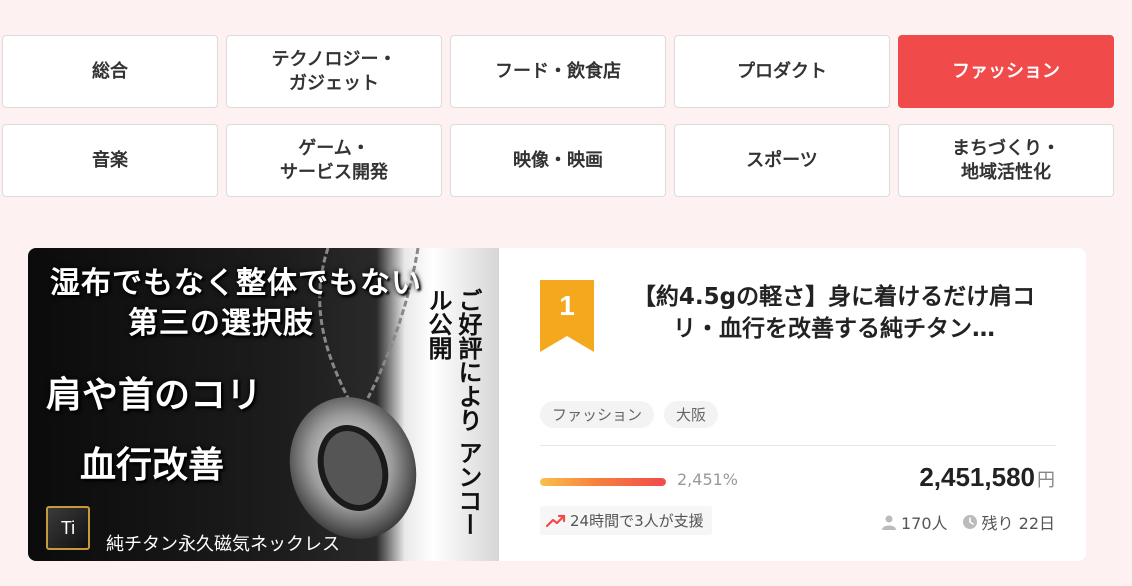 This screenshot has width=1132, height=586. I want to click on person-icon, so click(889, 522).